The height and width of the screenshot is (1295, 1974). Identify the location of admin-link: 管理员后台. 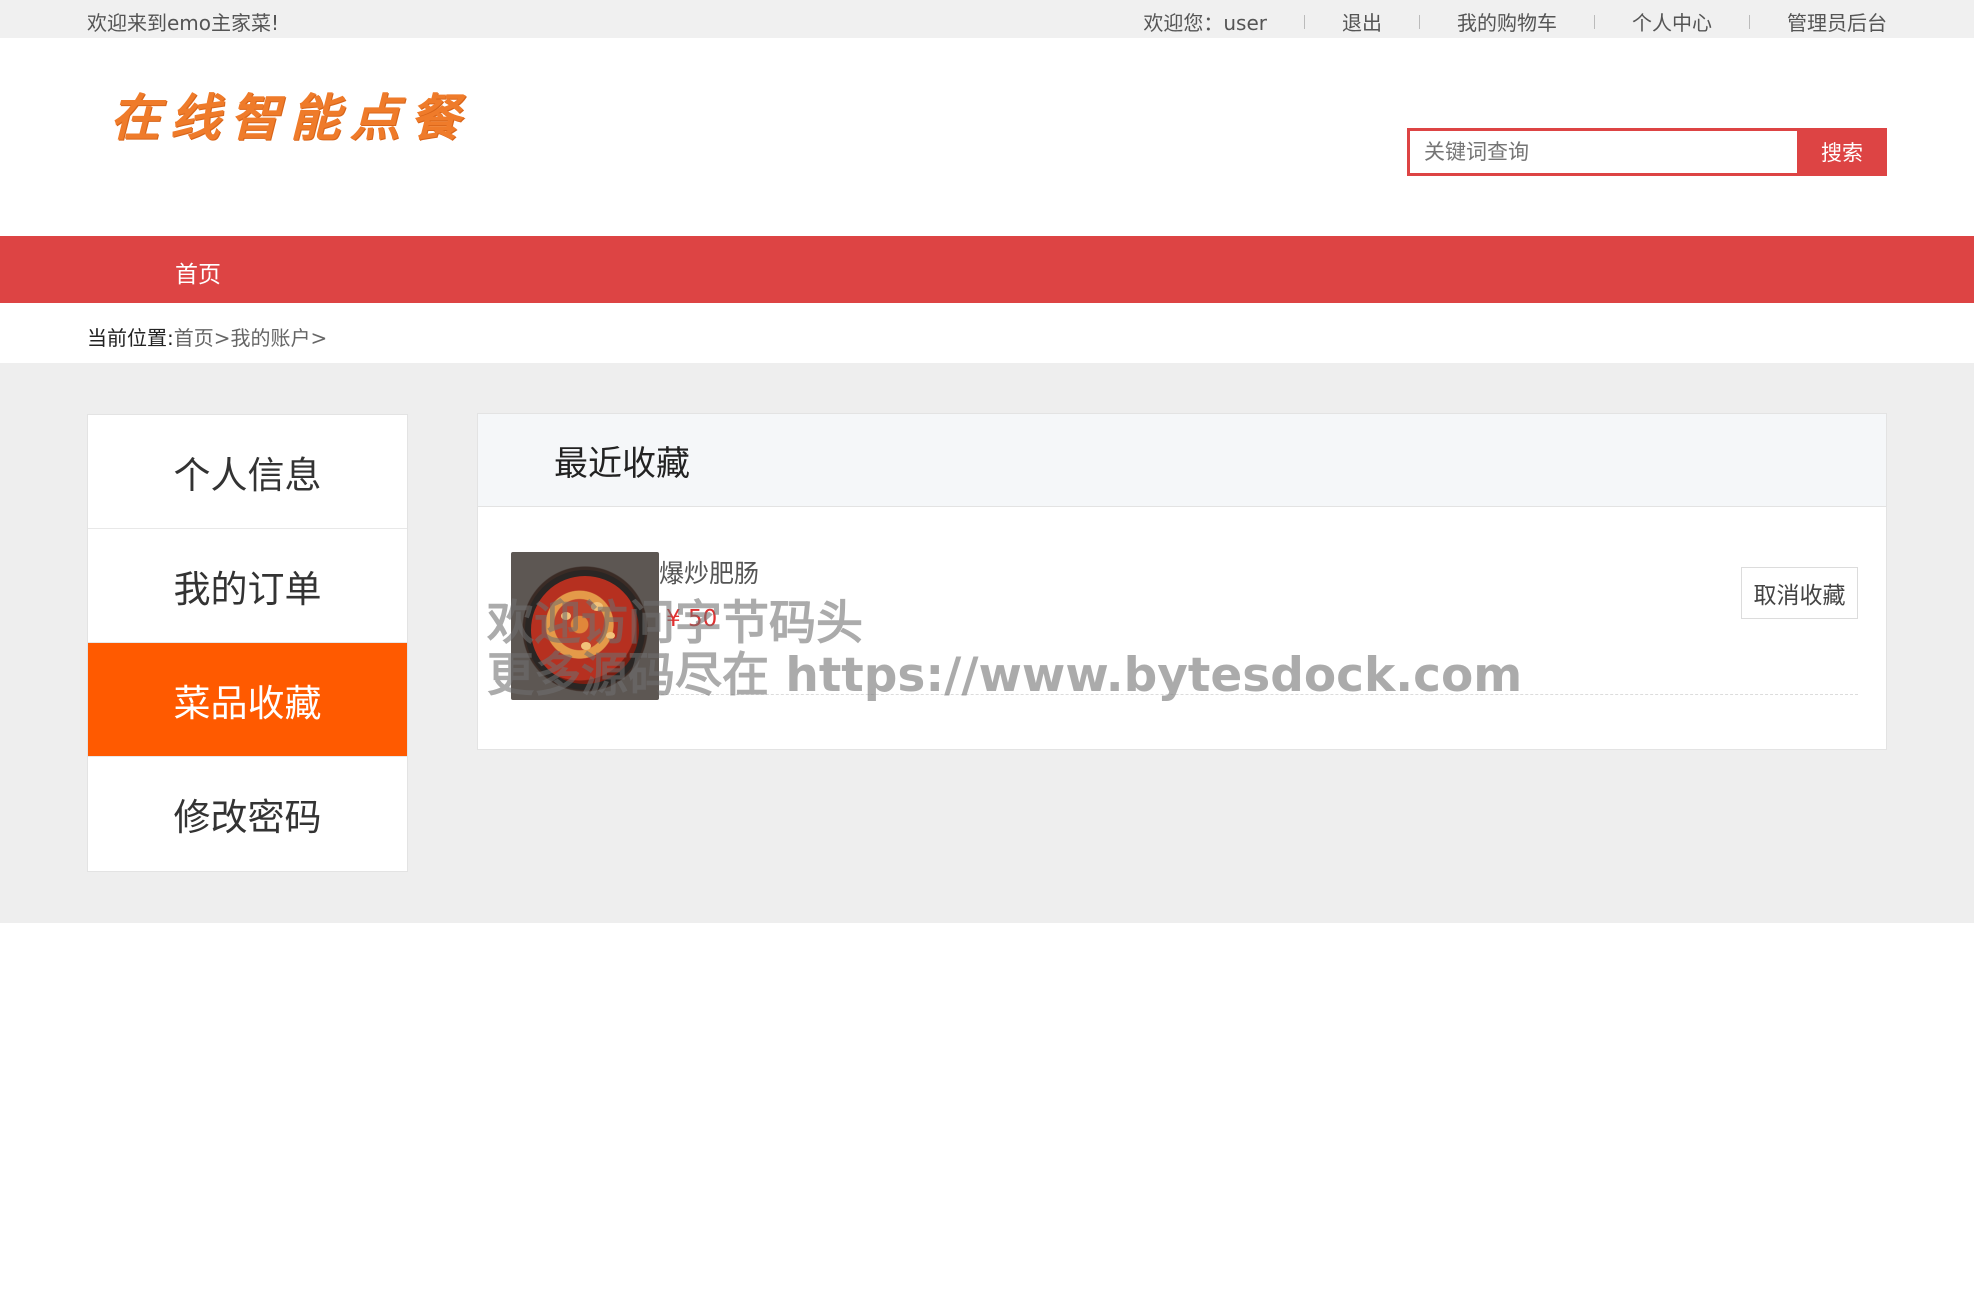
(1837, 21).